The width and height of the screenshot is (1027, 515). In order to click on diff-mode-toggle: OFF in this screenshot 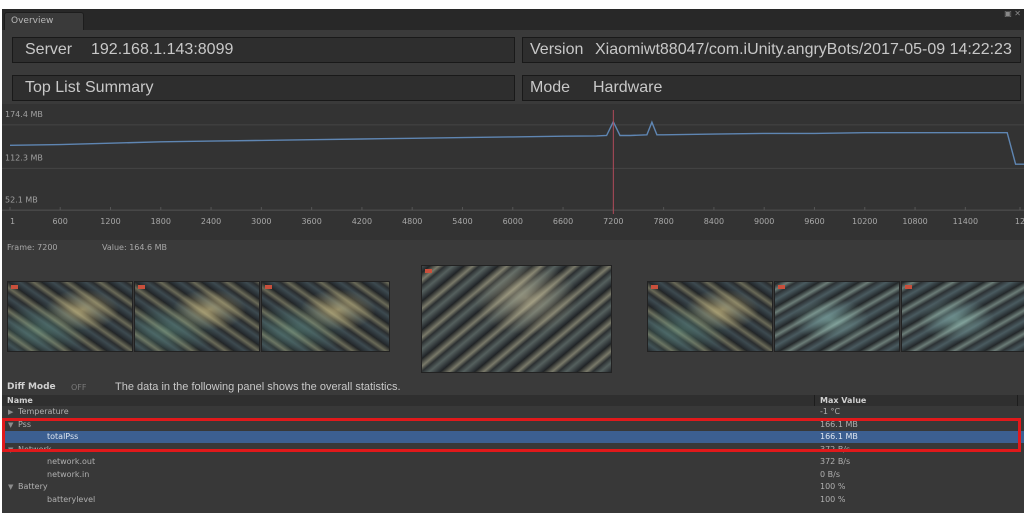, I will do `click(79, 387)`.